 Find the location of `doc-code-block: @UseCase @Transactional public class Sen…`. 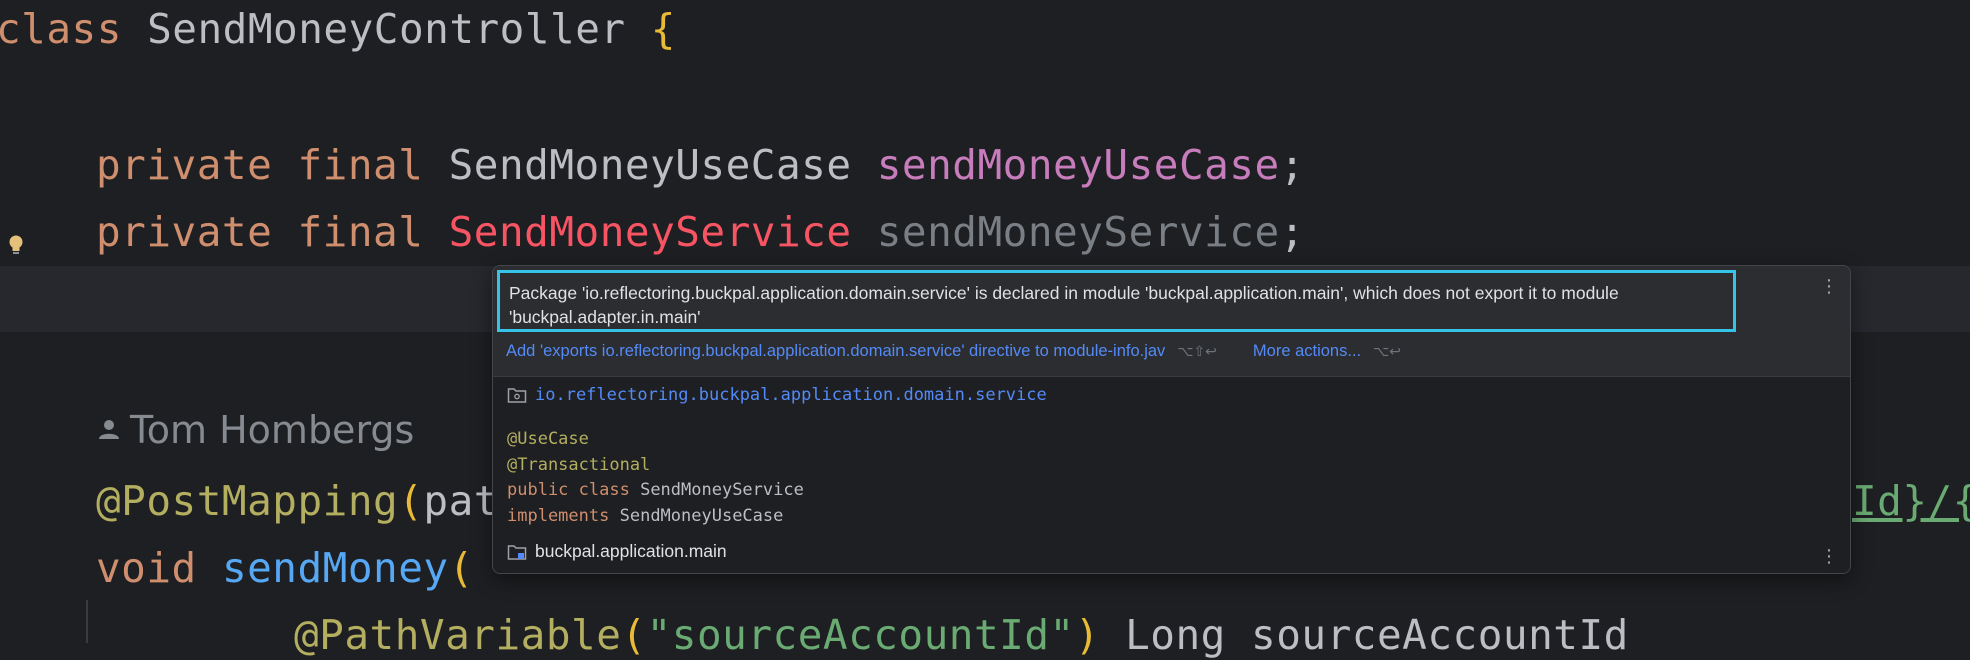

doc-code-block: @UseCase @Transactional public class Sen… is located at coordinates (655, 478).